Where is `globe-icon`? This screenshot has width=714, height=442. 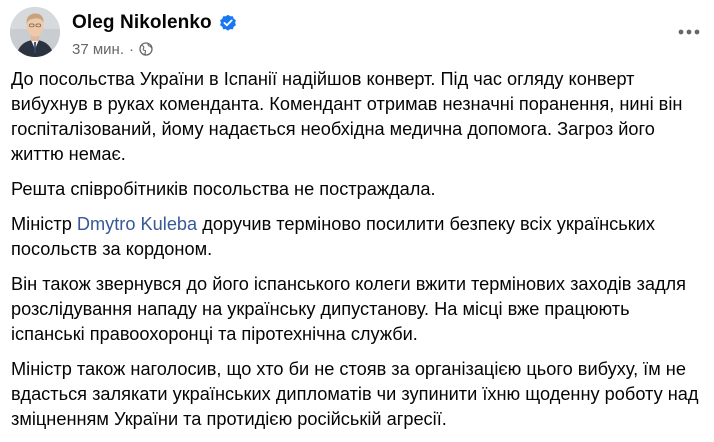
globe-icon is located at coordinates (146, 49).